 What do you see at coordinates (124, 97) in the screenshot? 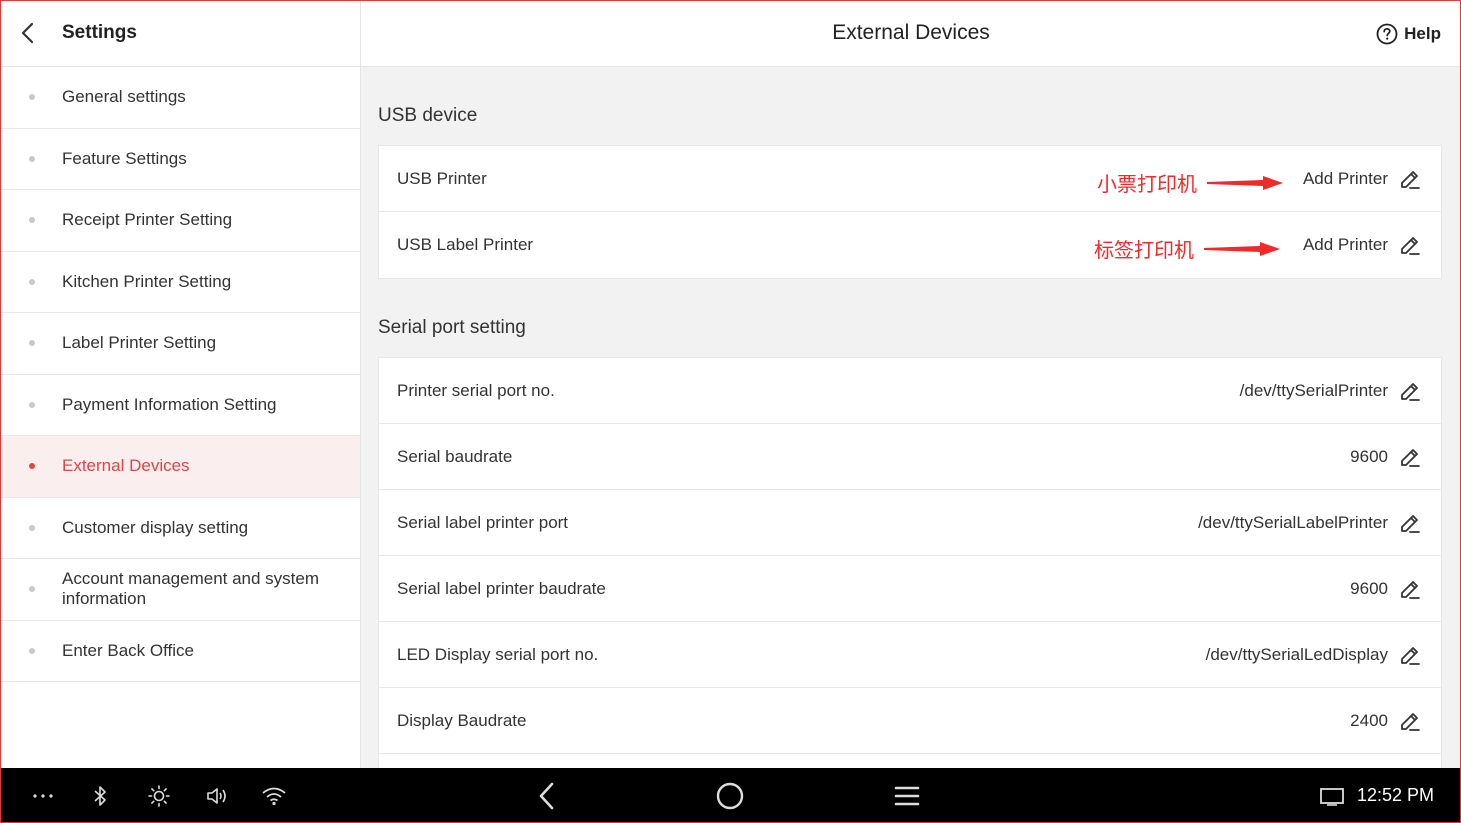
I see `sidebar-item-label: General settings` at bounding box center [124, 97].